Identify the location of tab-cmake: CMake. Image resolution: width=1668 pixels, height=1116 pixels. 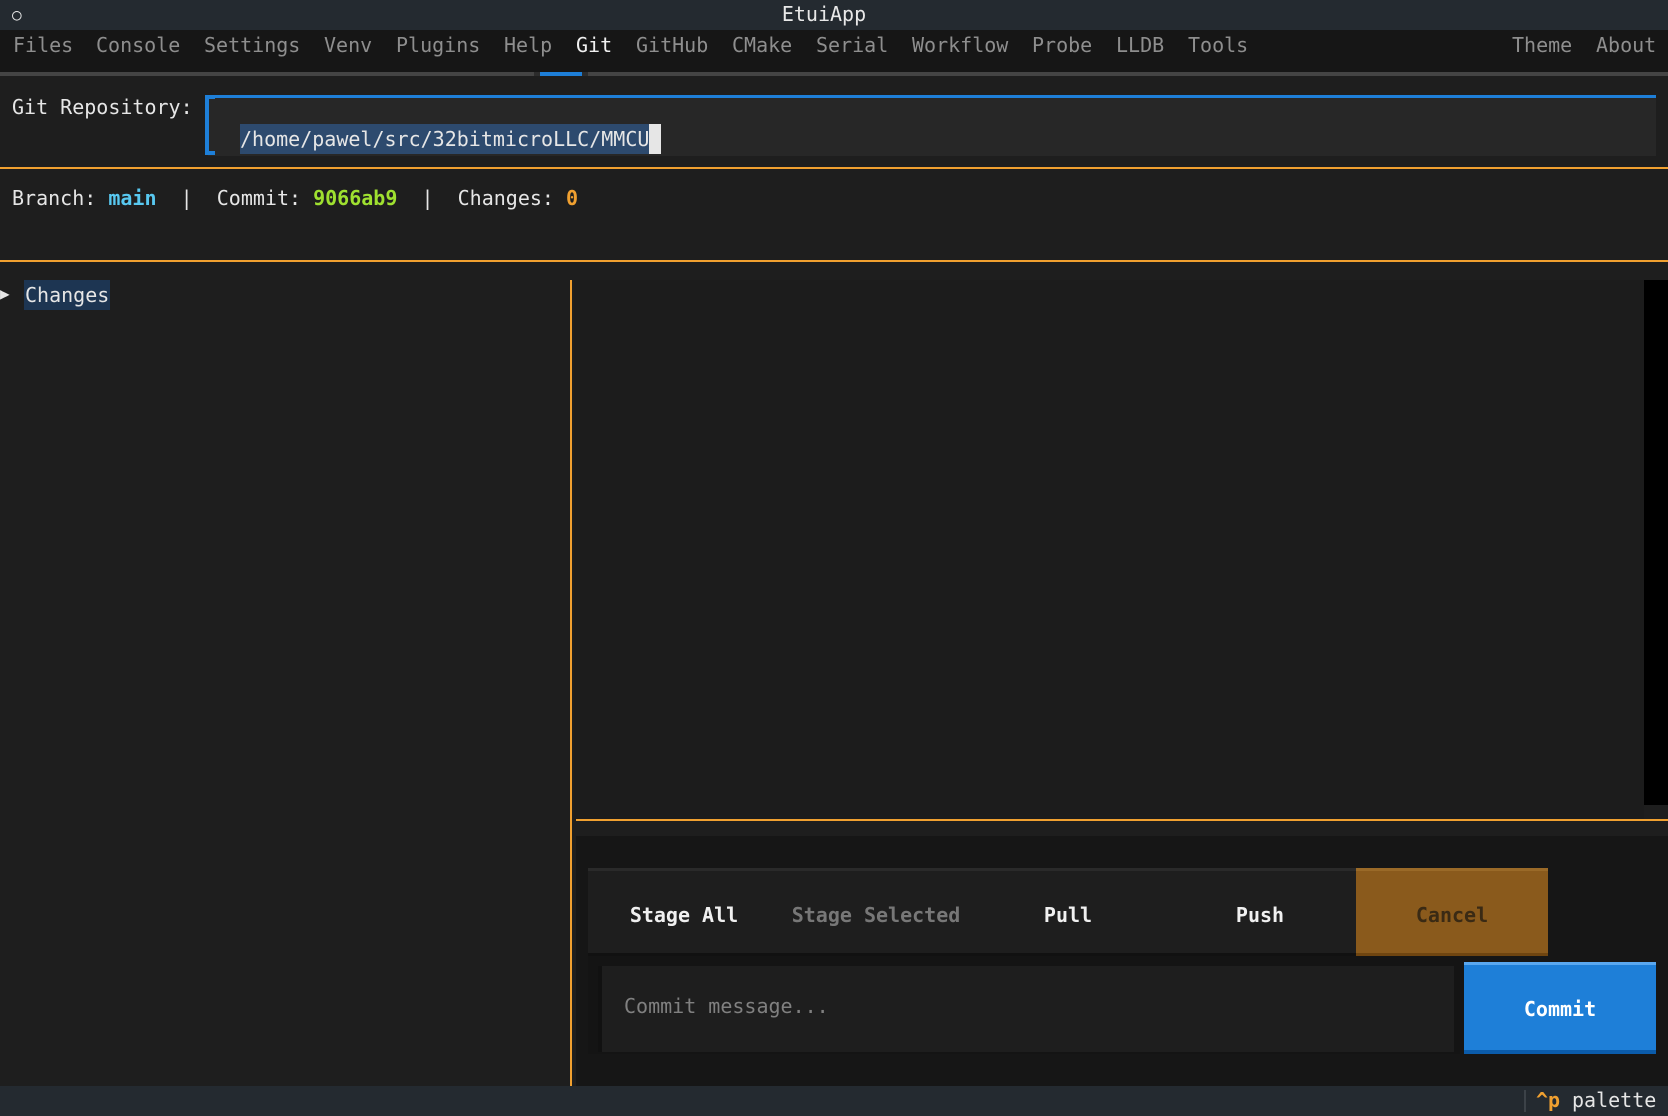
(762, 45).